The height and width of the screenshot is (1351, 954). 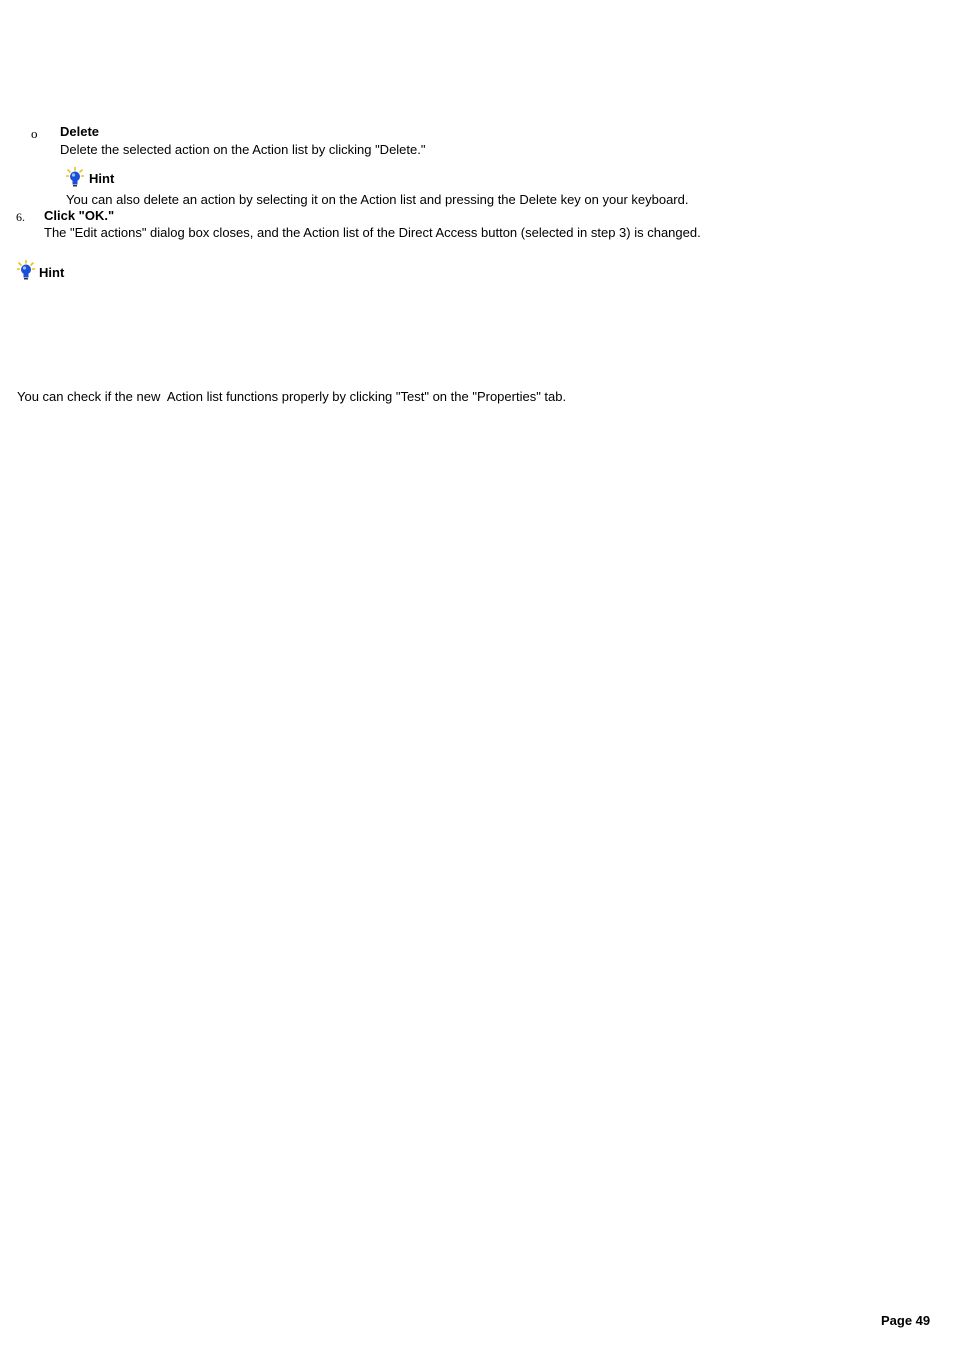 What do you see at coordinates (102, 178) in the screenshot?
I see `hint-label: Hint` at bounding box center [102, 178].